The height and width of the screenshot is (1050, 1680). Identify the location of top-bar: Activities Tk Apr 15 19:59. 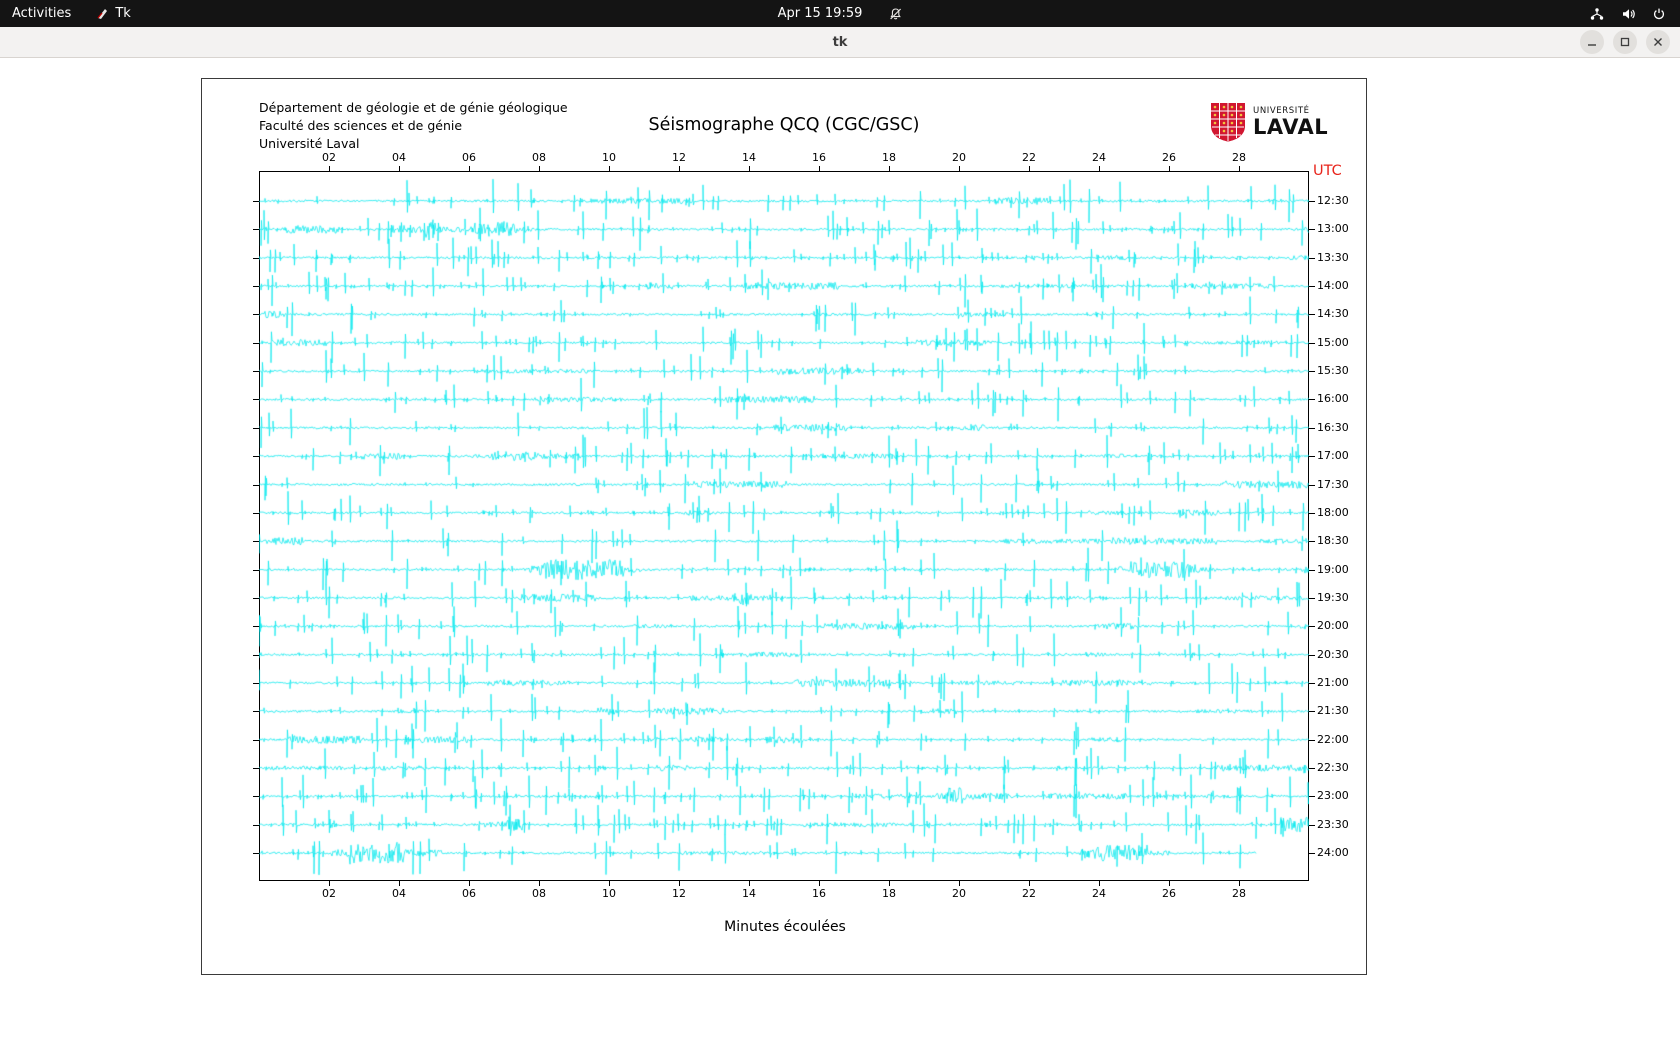
(840, 13).